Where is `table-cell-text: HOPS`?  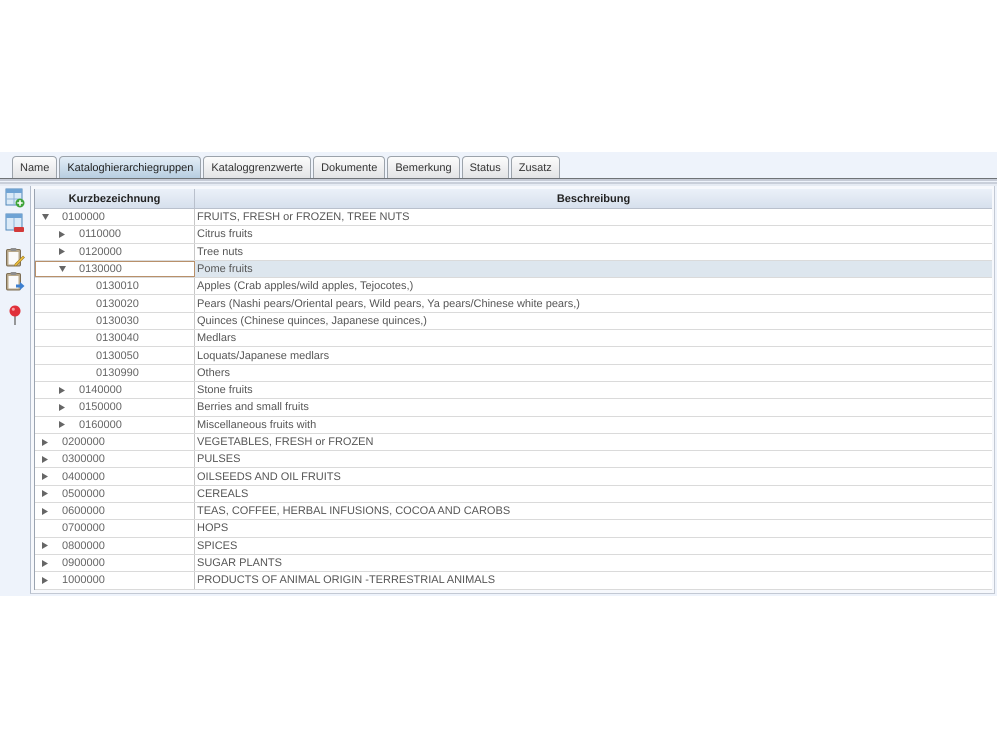 table-cell-text: HOPS is located at coordinates (213, 528).